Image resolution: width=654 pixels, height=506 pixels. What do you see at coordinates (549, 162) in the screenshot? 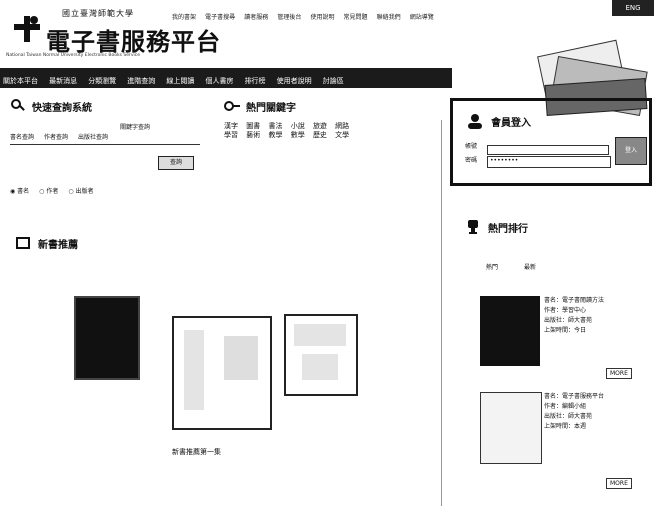
I see `login-password-input: ••••••••` at bounding box center [549, 162].